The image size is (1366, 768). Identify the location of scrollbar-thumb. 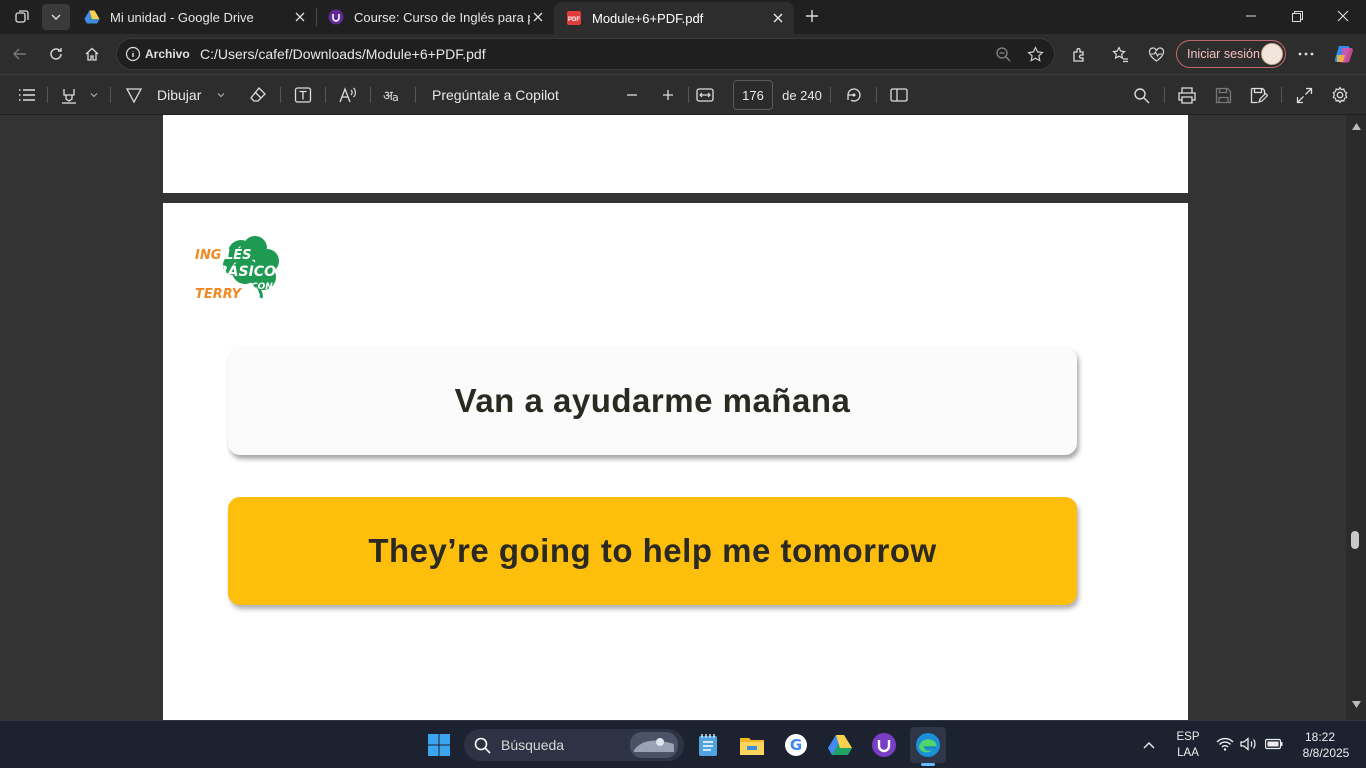
(1355, 540).